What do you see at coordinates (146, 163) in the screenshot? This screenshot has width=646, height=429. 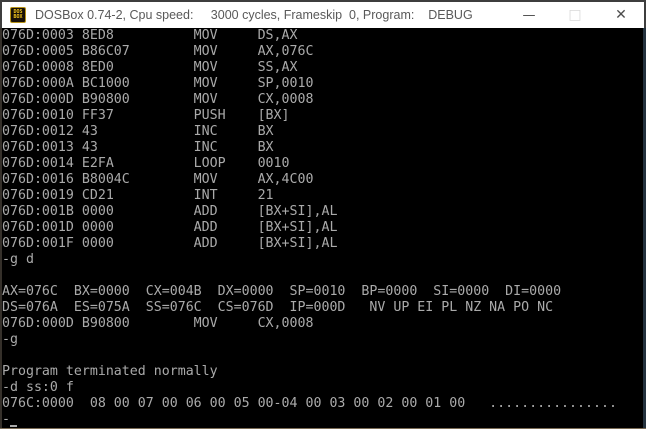 I see `terminal-line: 076D:0014 E2FA LOOP 0010` at bounding box center [146, 163].